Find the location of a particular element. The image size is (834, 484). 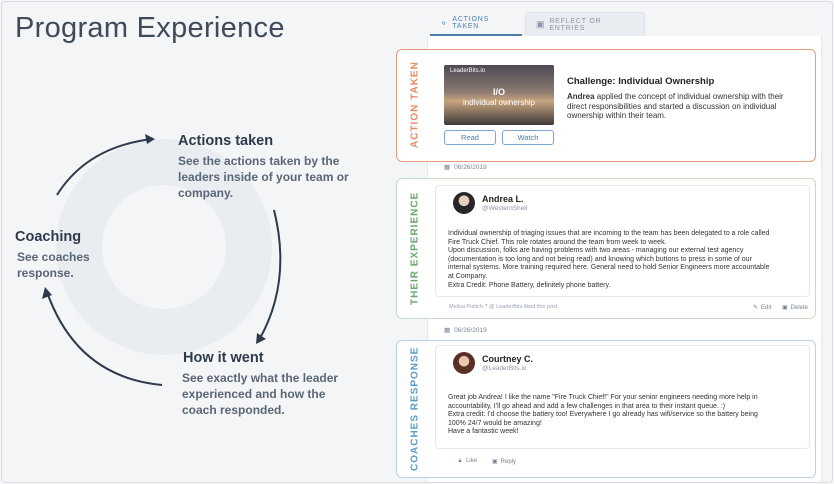

their-experience-label: Their Experience is located at coordinates (415, 248).